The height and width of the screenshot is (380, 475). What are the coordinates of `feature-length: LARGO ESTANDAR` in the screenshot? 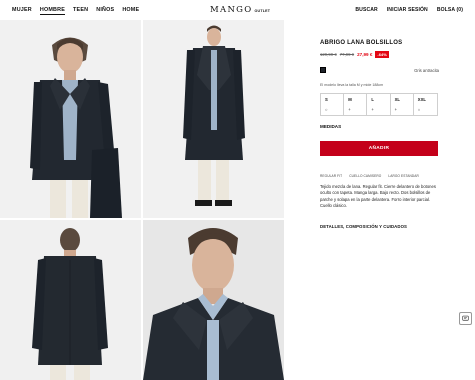 It's located at (403, 176).